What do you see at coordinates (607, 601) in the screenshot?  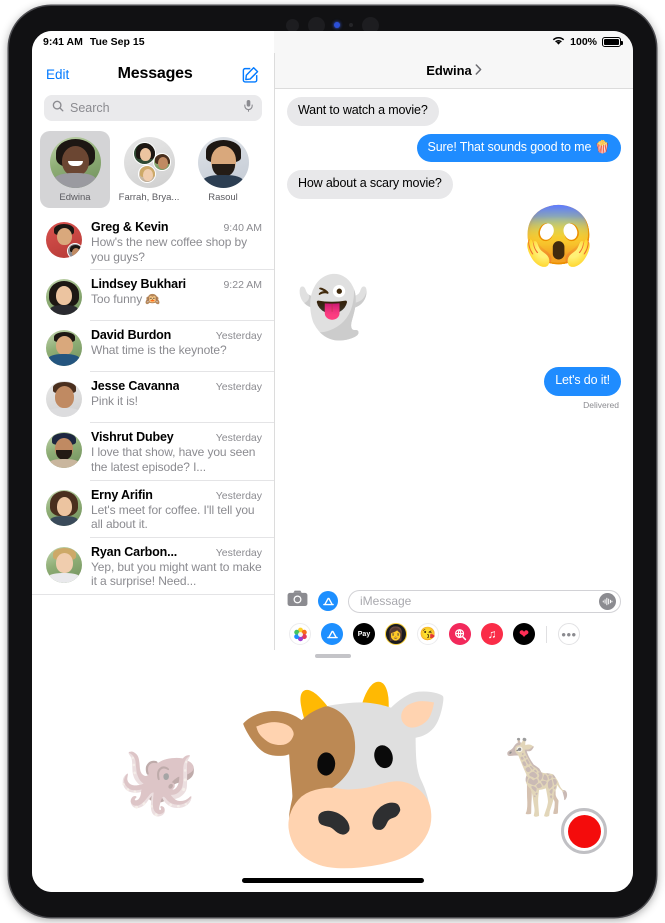 I see `audio-waveform-icon` at bounding box center [607, 601].